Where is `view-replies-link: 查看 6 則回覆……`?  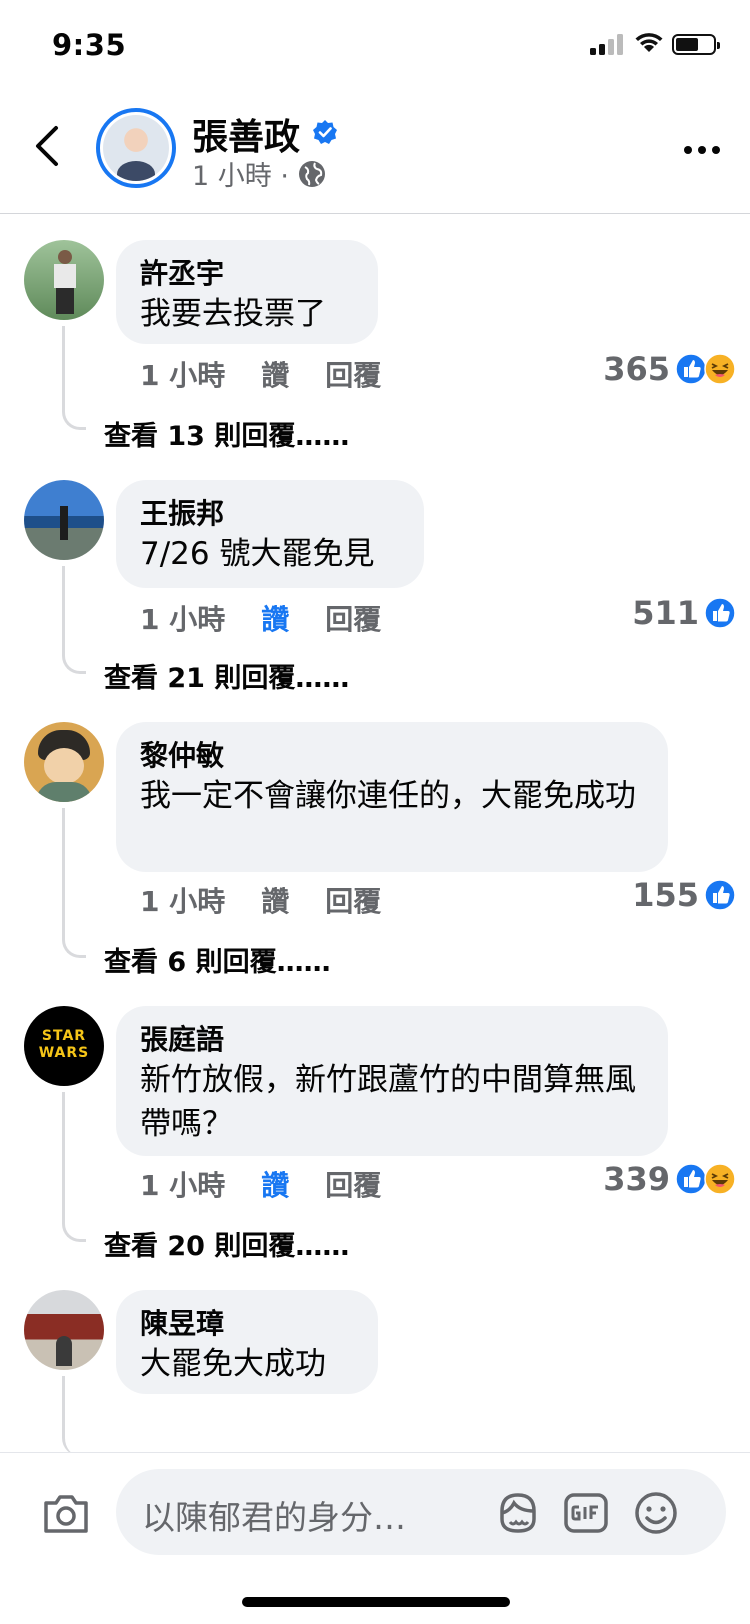
view-replies-link: 查看 6 則回覆…… is located at coordinates (217, 959).